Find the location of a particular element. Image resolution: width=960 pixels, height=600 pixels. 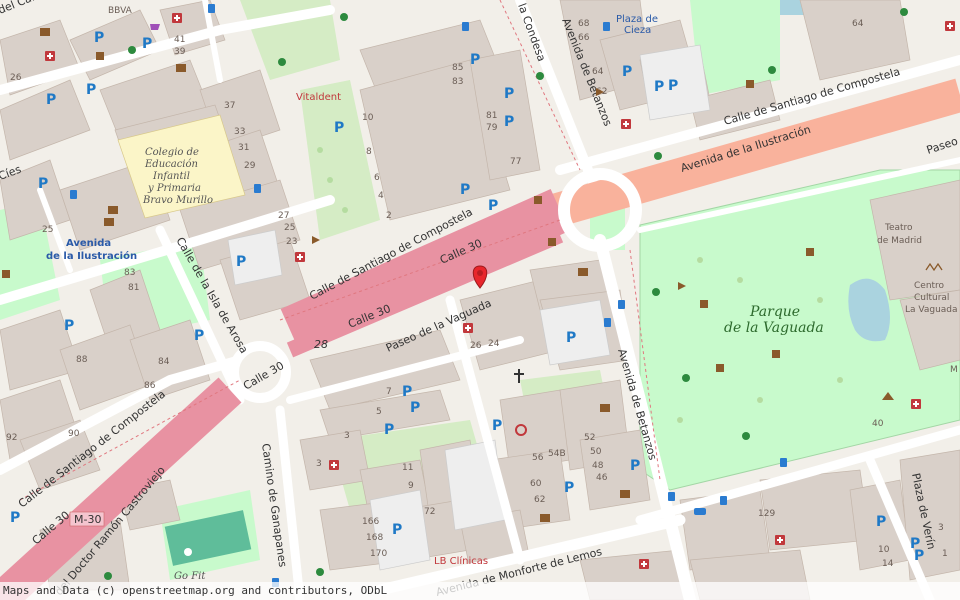

svg-text: 33 is located at coordinates (239, 132).